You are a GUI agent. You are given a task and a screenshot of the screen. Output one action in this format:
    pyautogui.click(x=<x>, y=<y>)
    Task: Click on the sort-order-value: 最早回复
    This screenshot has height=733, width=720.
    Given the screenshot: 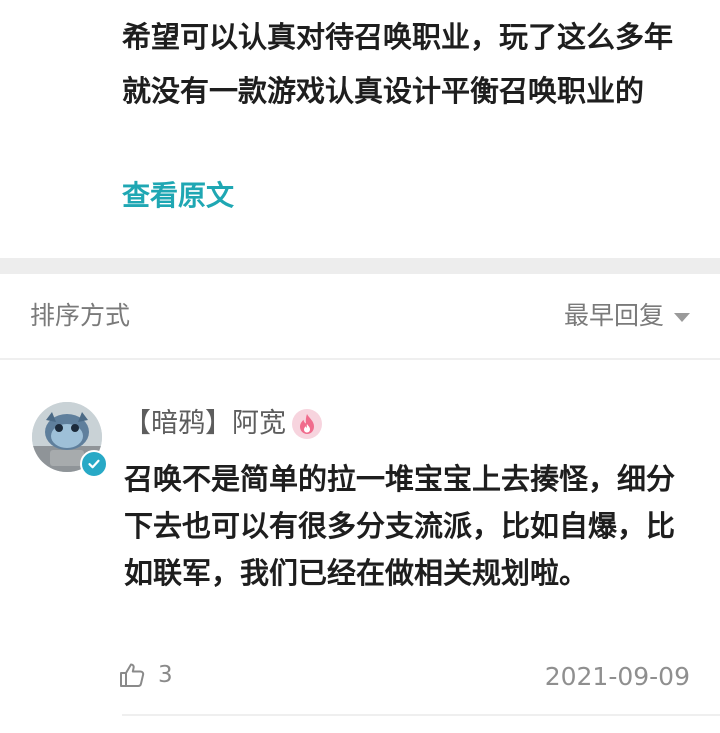 What is the action you would take?
    pyautogui.click(x=613, y=315)
    